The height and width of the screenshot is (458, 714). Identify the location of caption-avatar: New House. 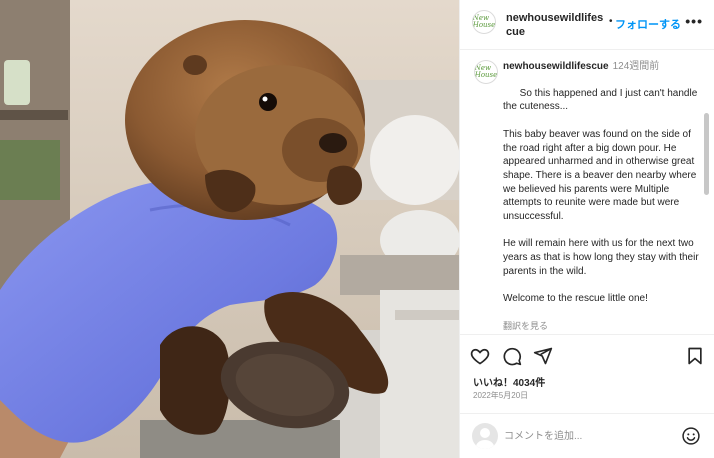
(486, 72).